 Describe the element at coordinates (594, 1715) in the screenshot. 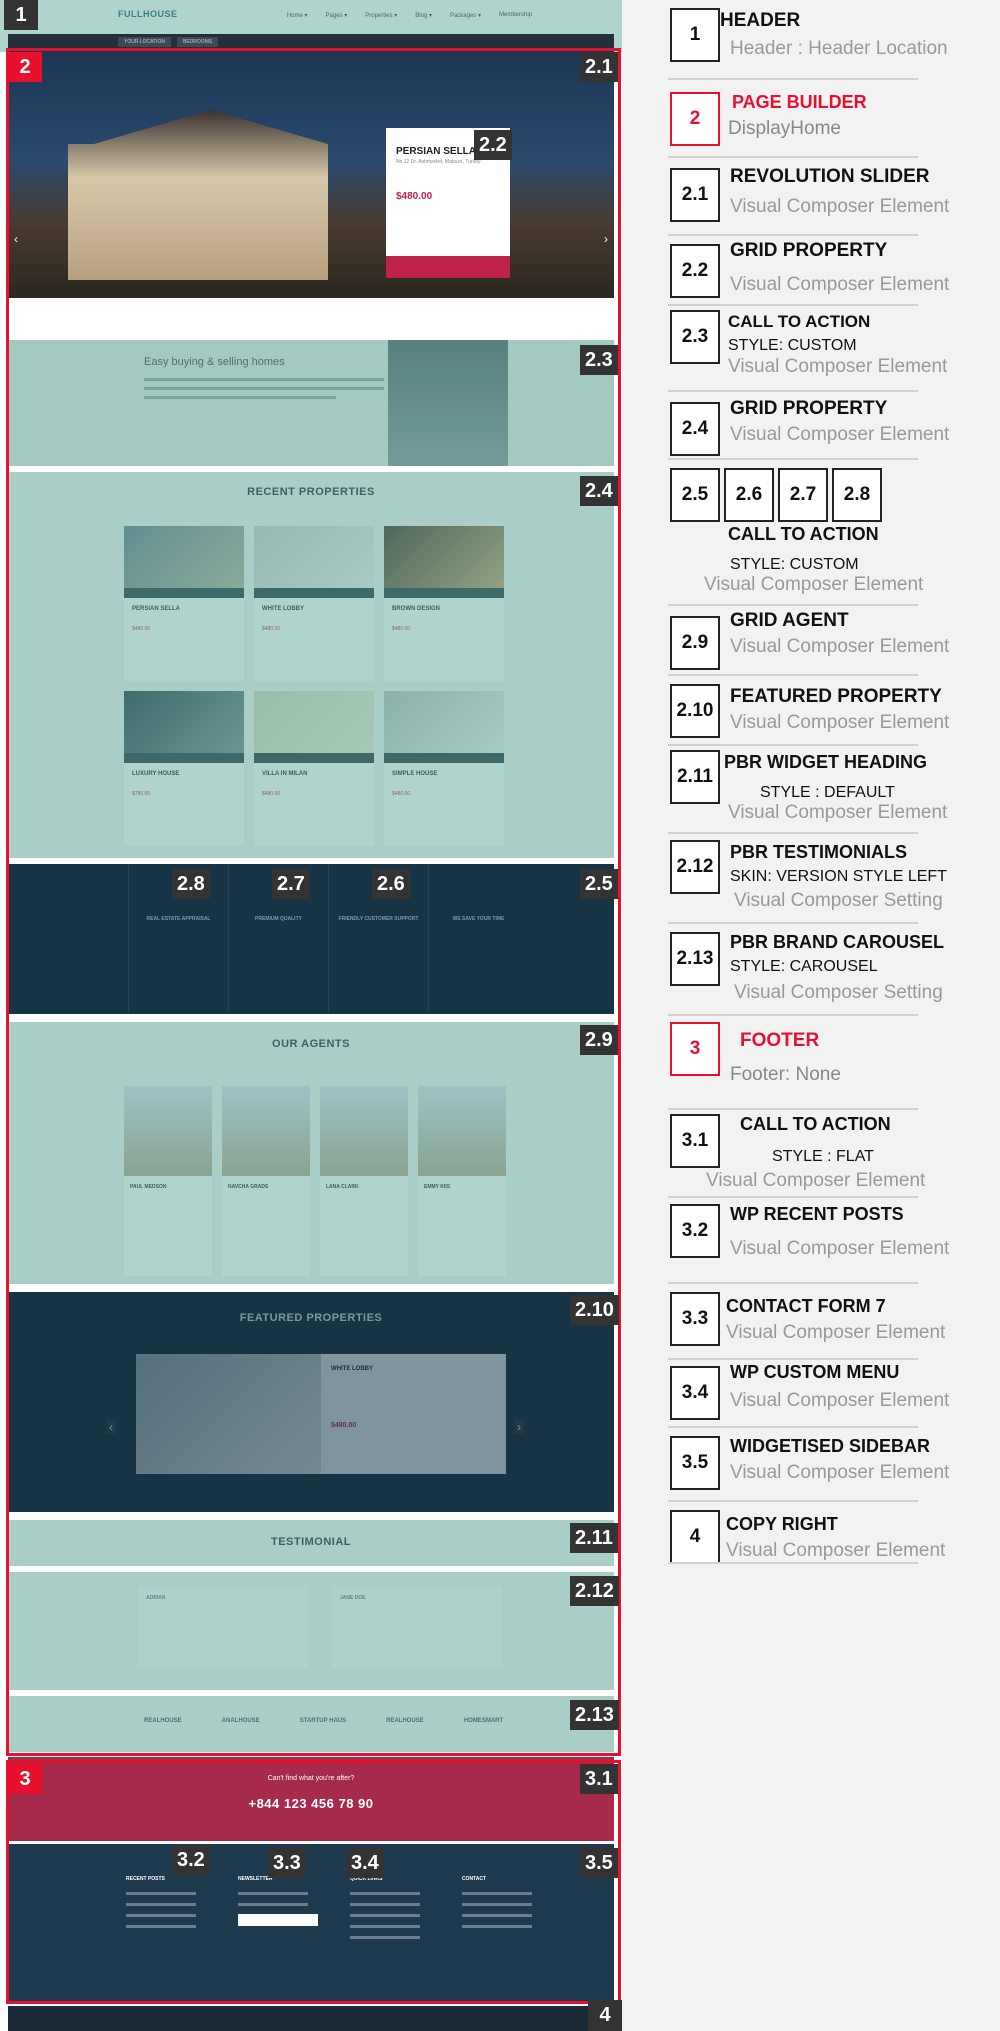

I see `badge-2-13: 2.13` at that location.